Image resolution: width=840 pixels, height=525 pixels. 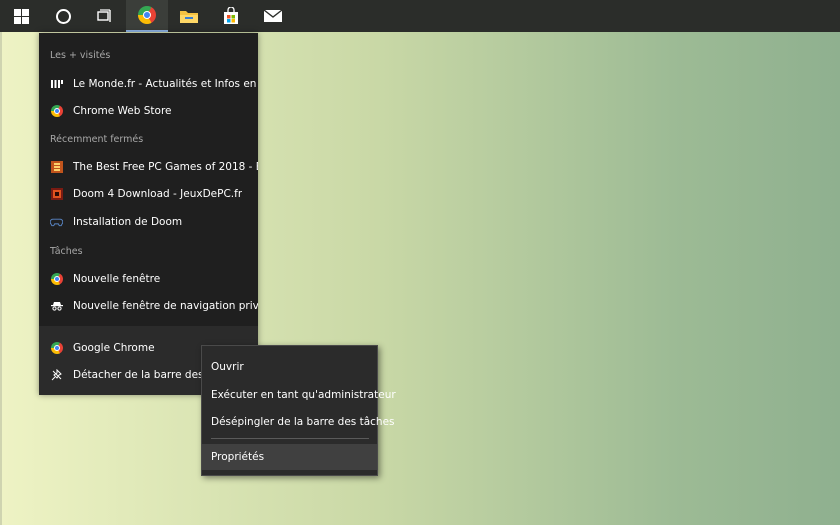 I want to click on microsoft-store-icon, so click(x=231, y=15).